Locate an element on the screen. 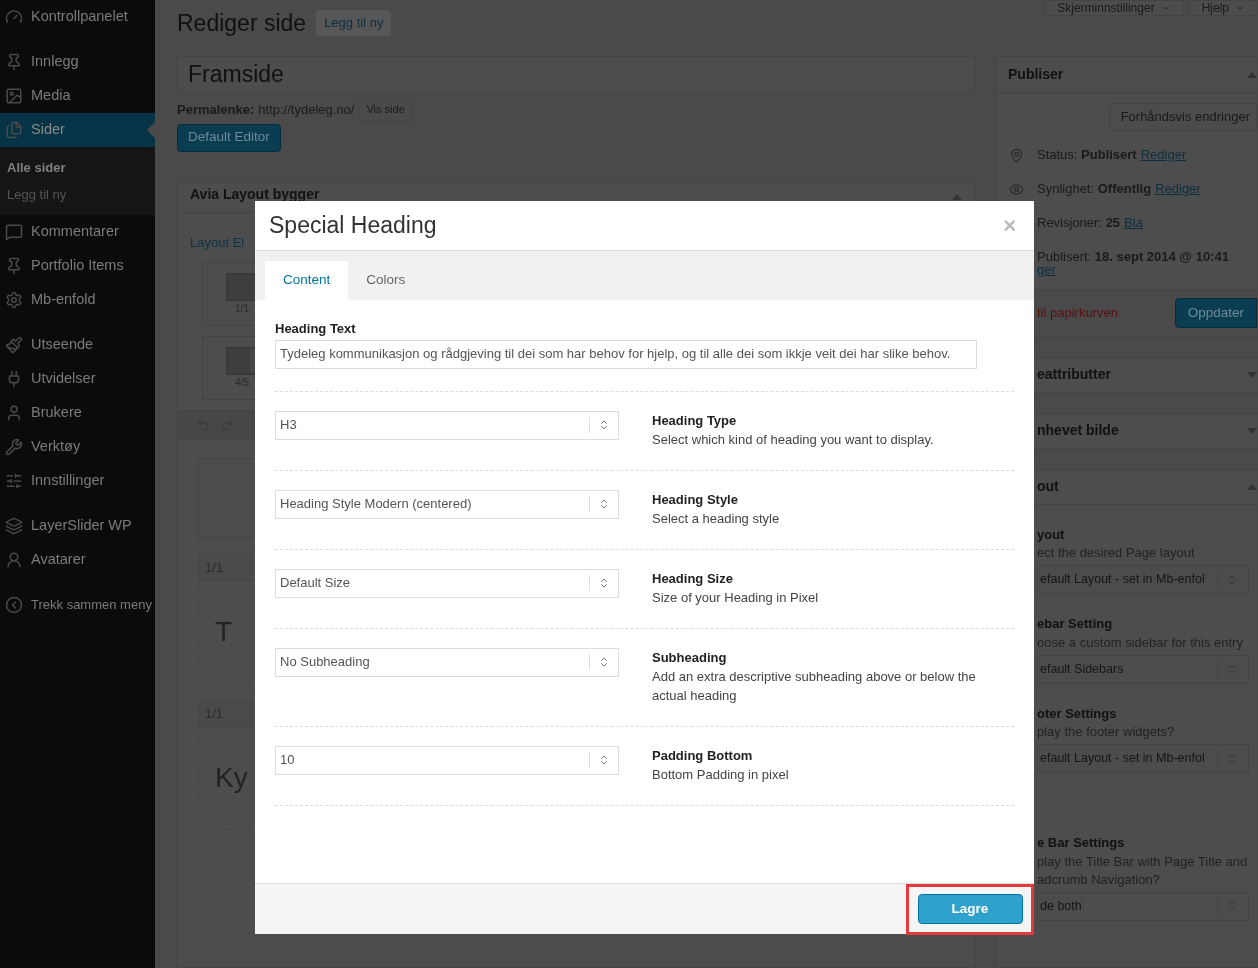  tab: Colors is located at coordinates (386, 280).